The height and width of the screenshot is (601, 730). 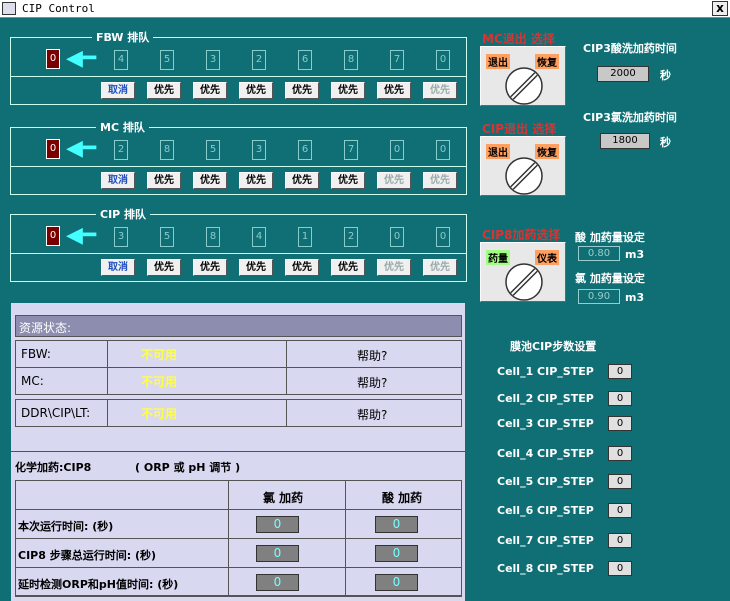 I want to click on steps-title: 膜池CIP步数设置, so click(x=553, y=346).